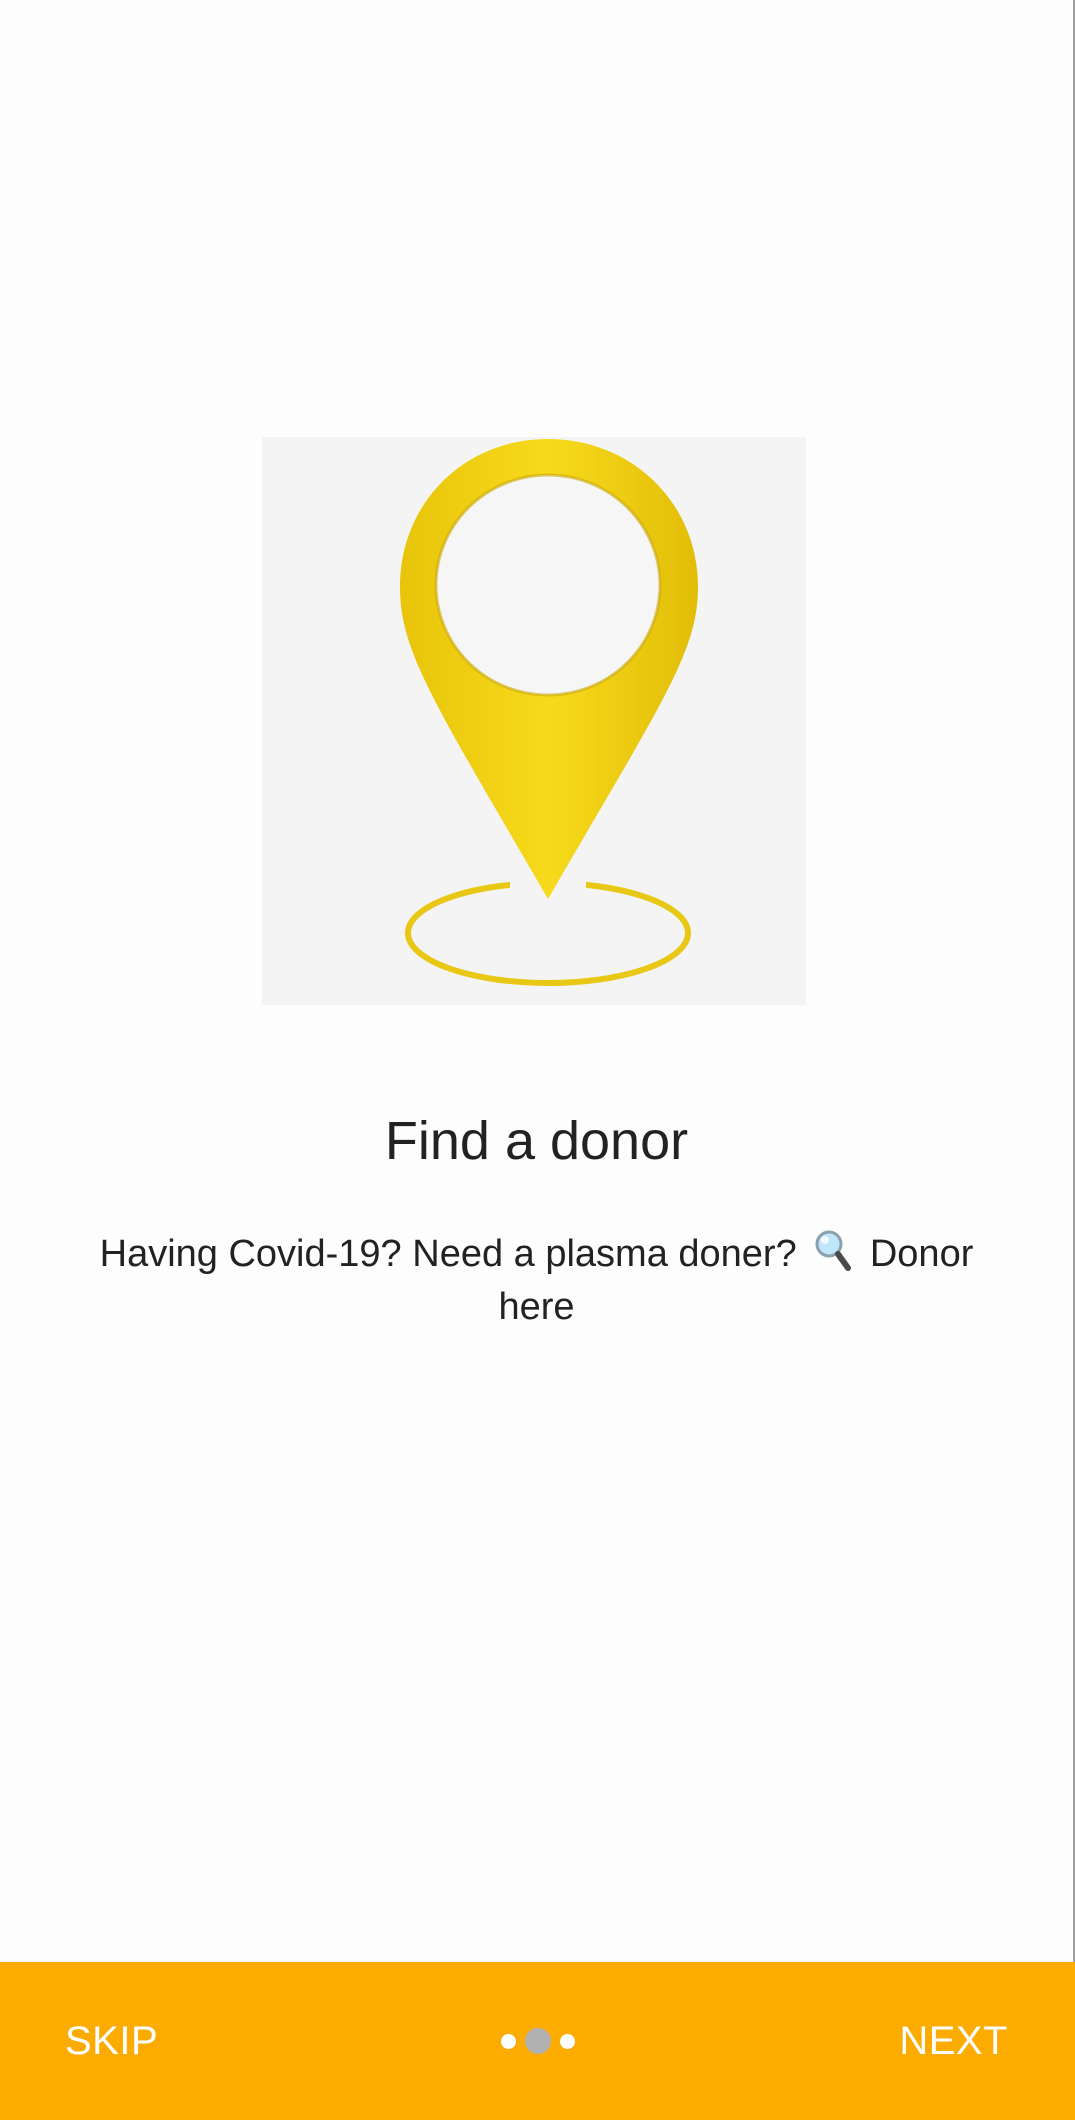 The height and width of the screenshot is (2120, 1075). I want to click on next-button: NEXT, so click(953, 2041).